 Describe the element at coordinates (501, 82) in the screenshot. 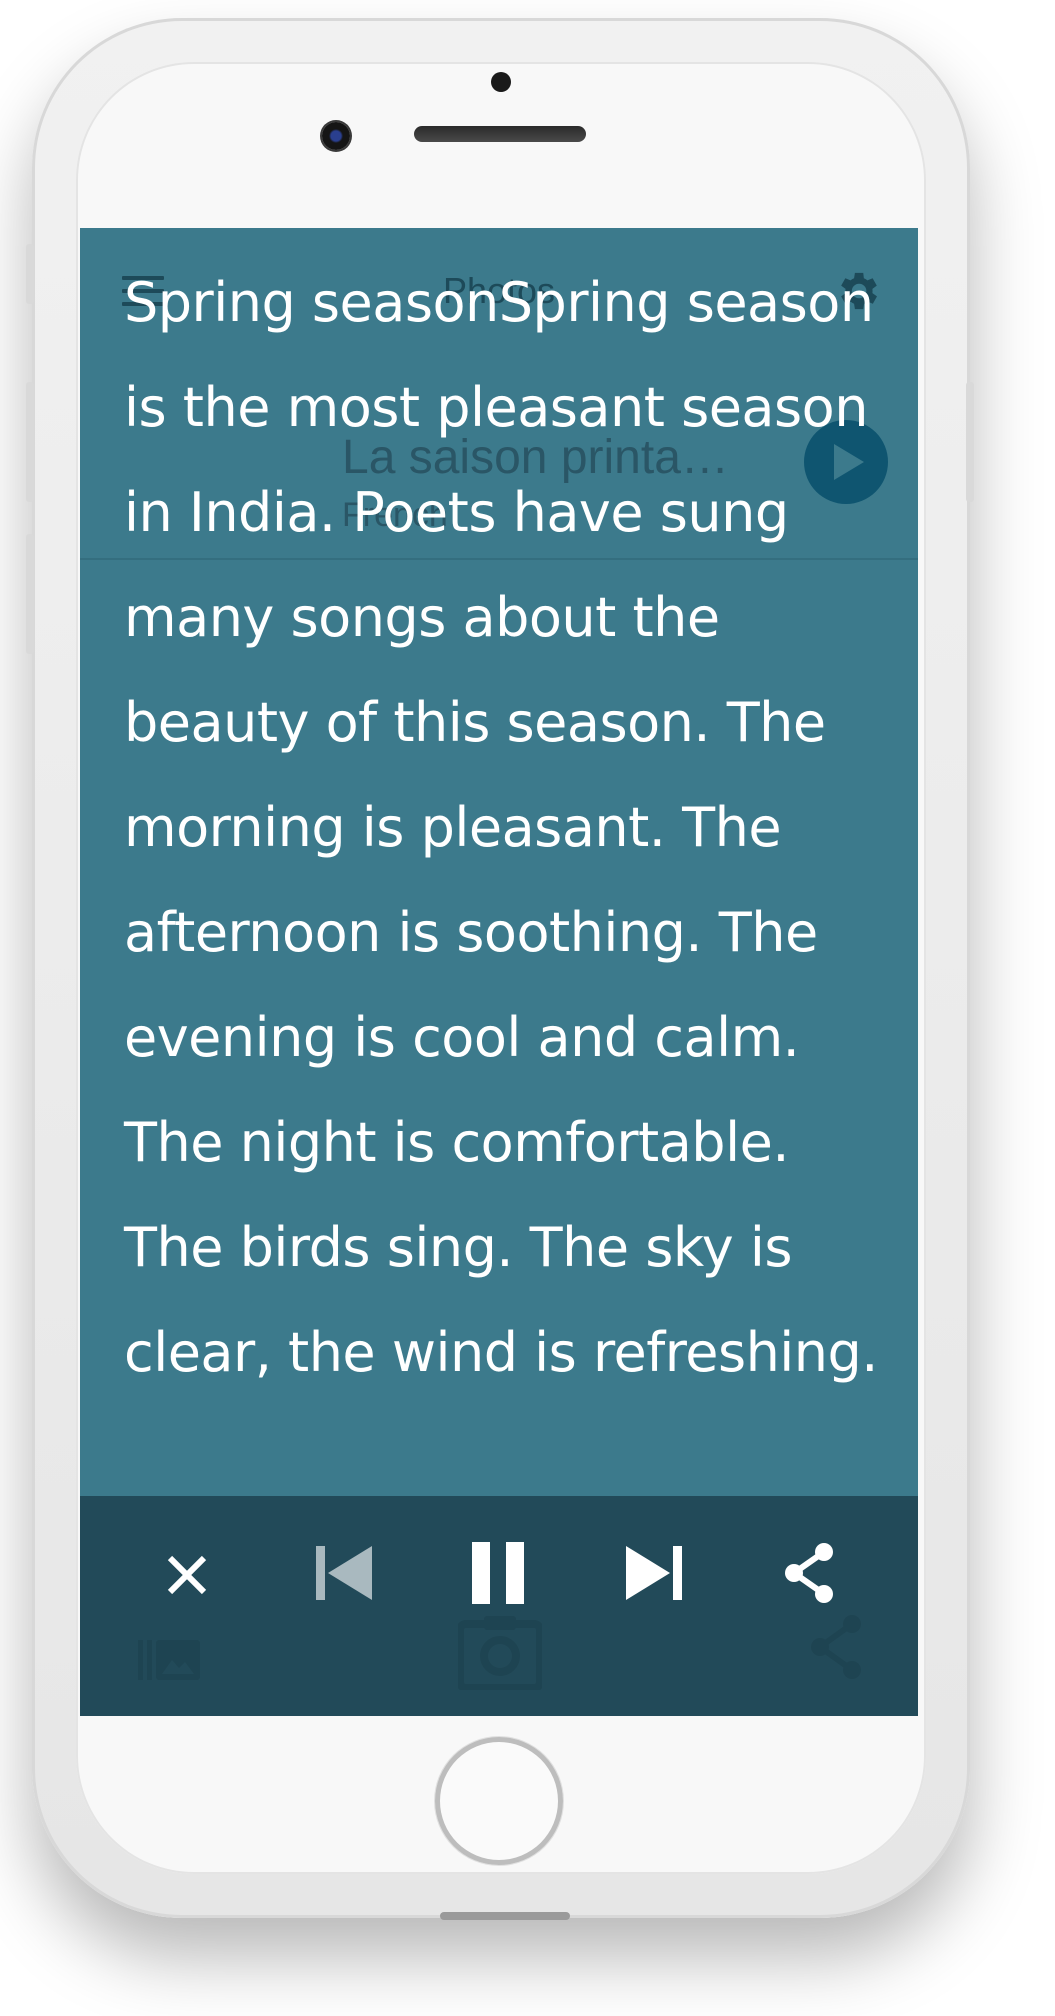

I see `proximity-sensor` at that location.